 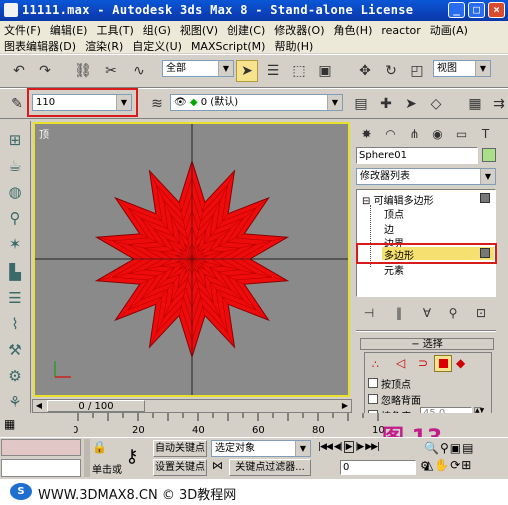 I want to click on previous-frame-icon: ◀, so click(x=39, y=406).